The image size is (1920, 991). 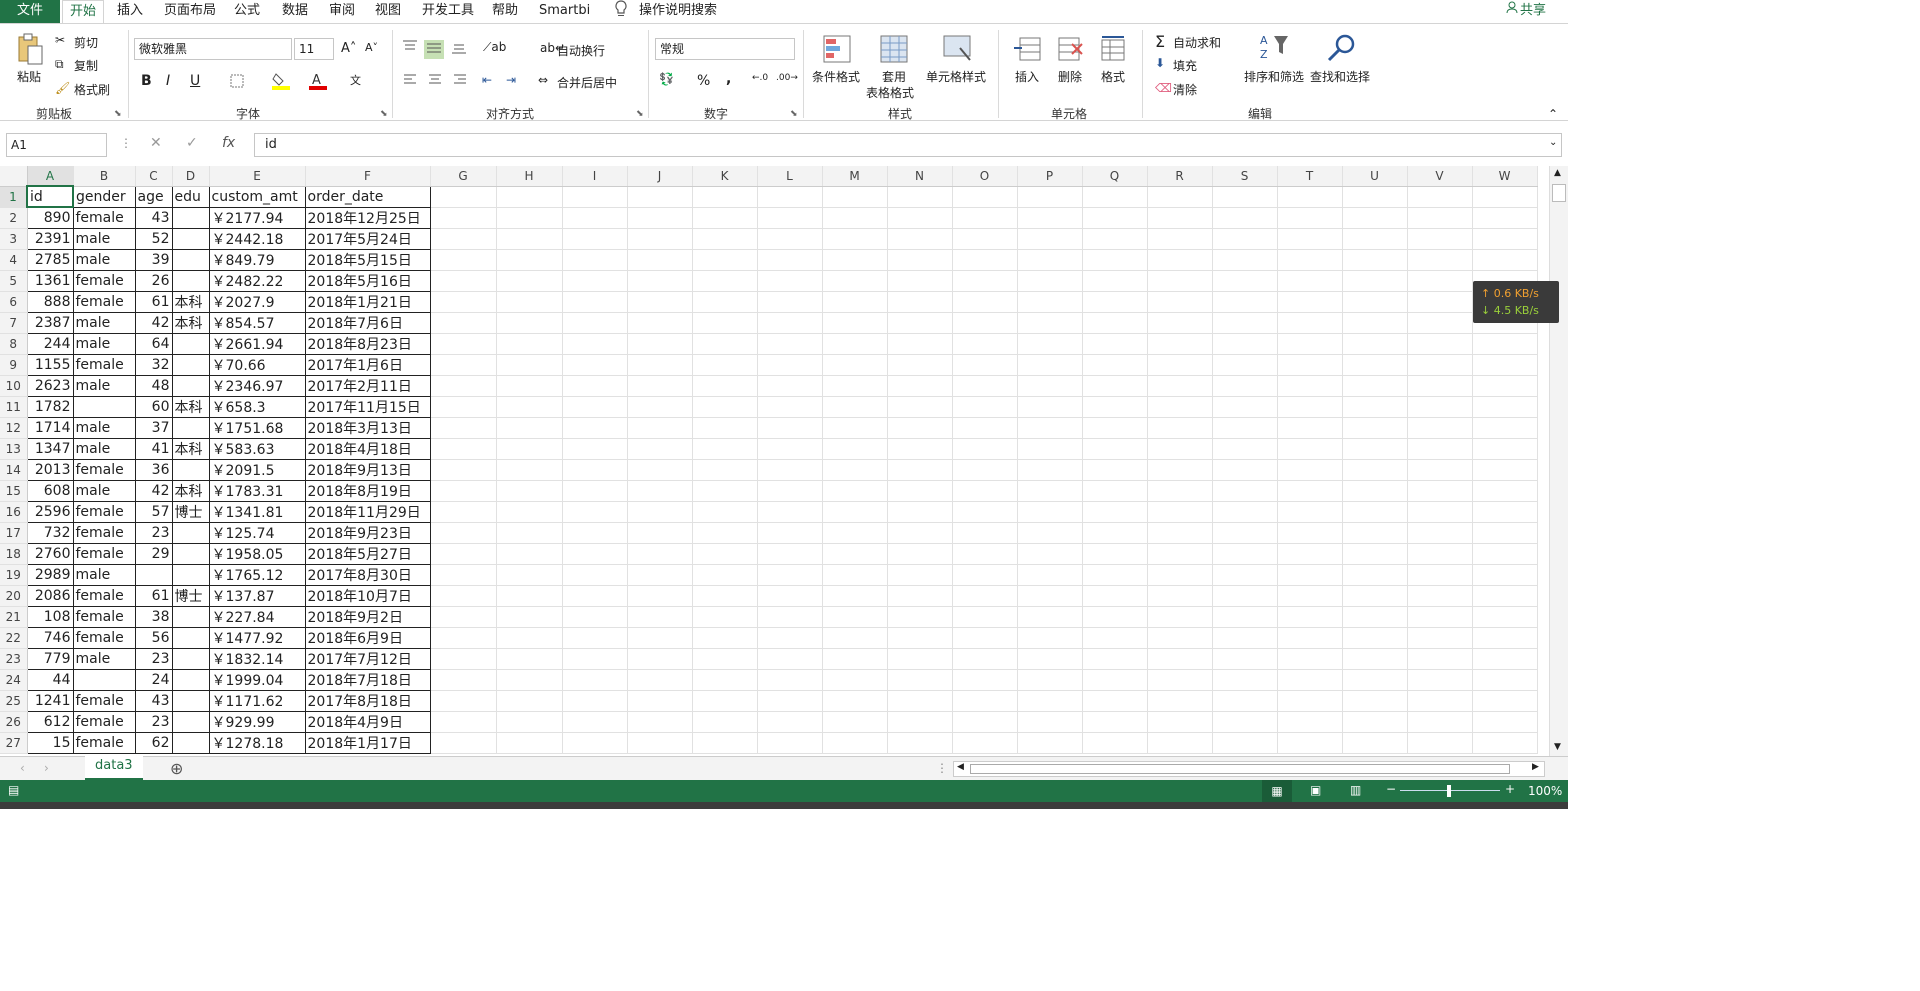 I want to click on column-header-B: B, so click(x=104, y=176).